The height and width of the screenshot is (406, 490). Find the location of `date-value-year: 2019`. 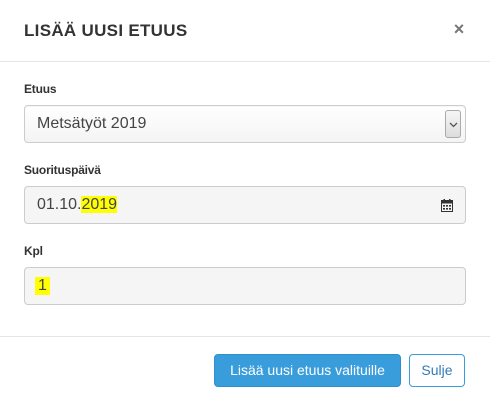

date-value-year: 2019 is located at coordinates (99, 204).